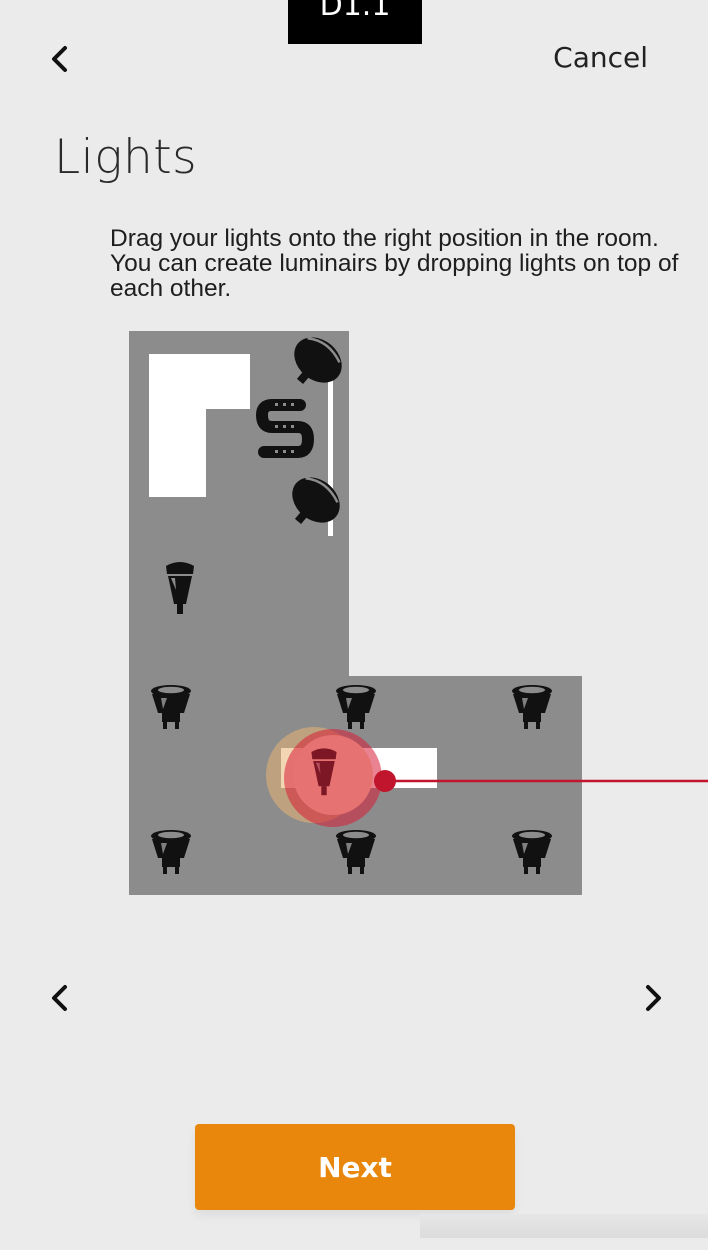  I want to click on chevron-right-icon, so click(653, 998).